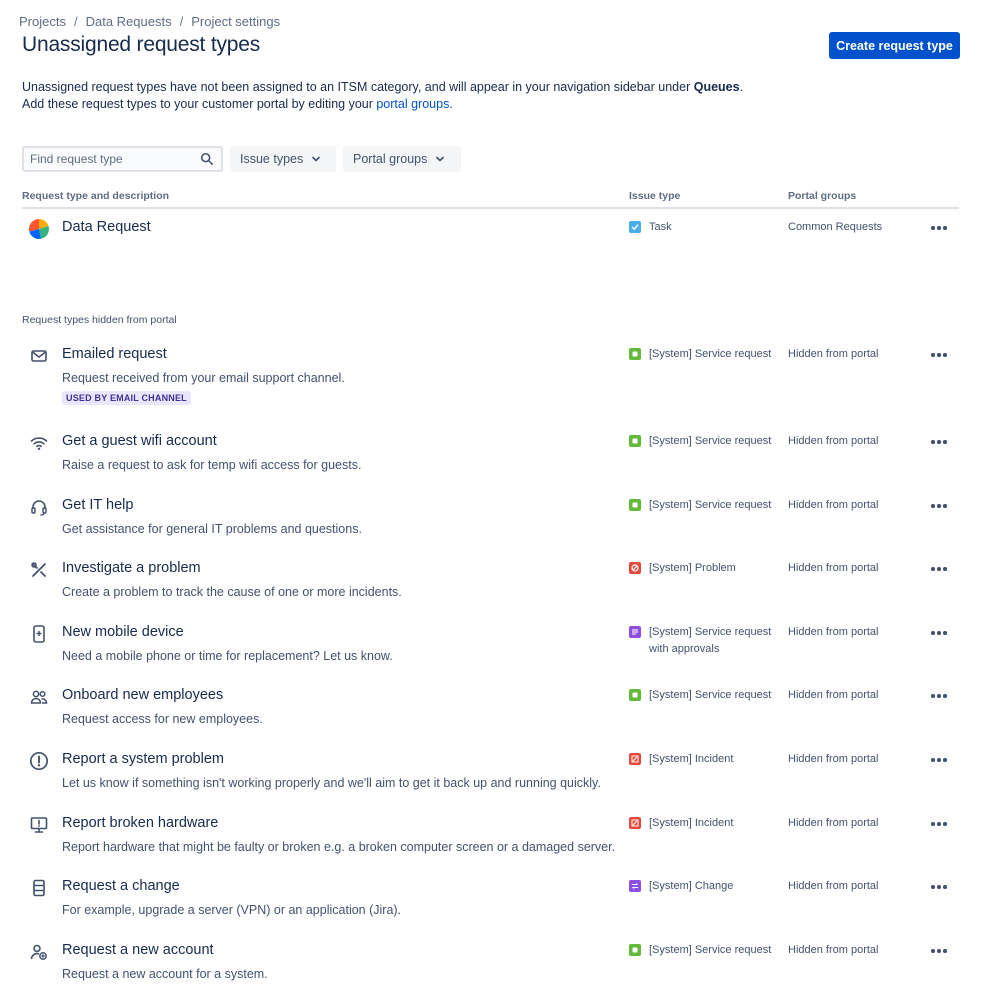 The height and width of the screenshot is (999, 983). What do you see at coordinates (39, 888) in the screenshot?
I see `server-icon` at bounding box center [39, 888].